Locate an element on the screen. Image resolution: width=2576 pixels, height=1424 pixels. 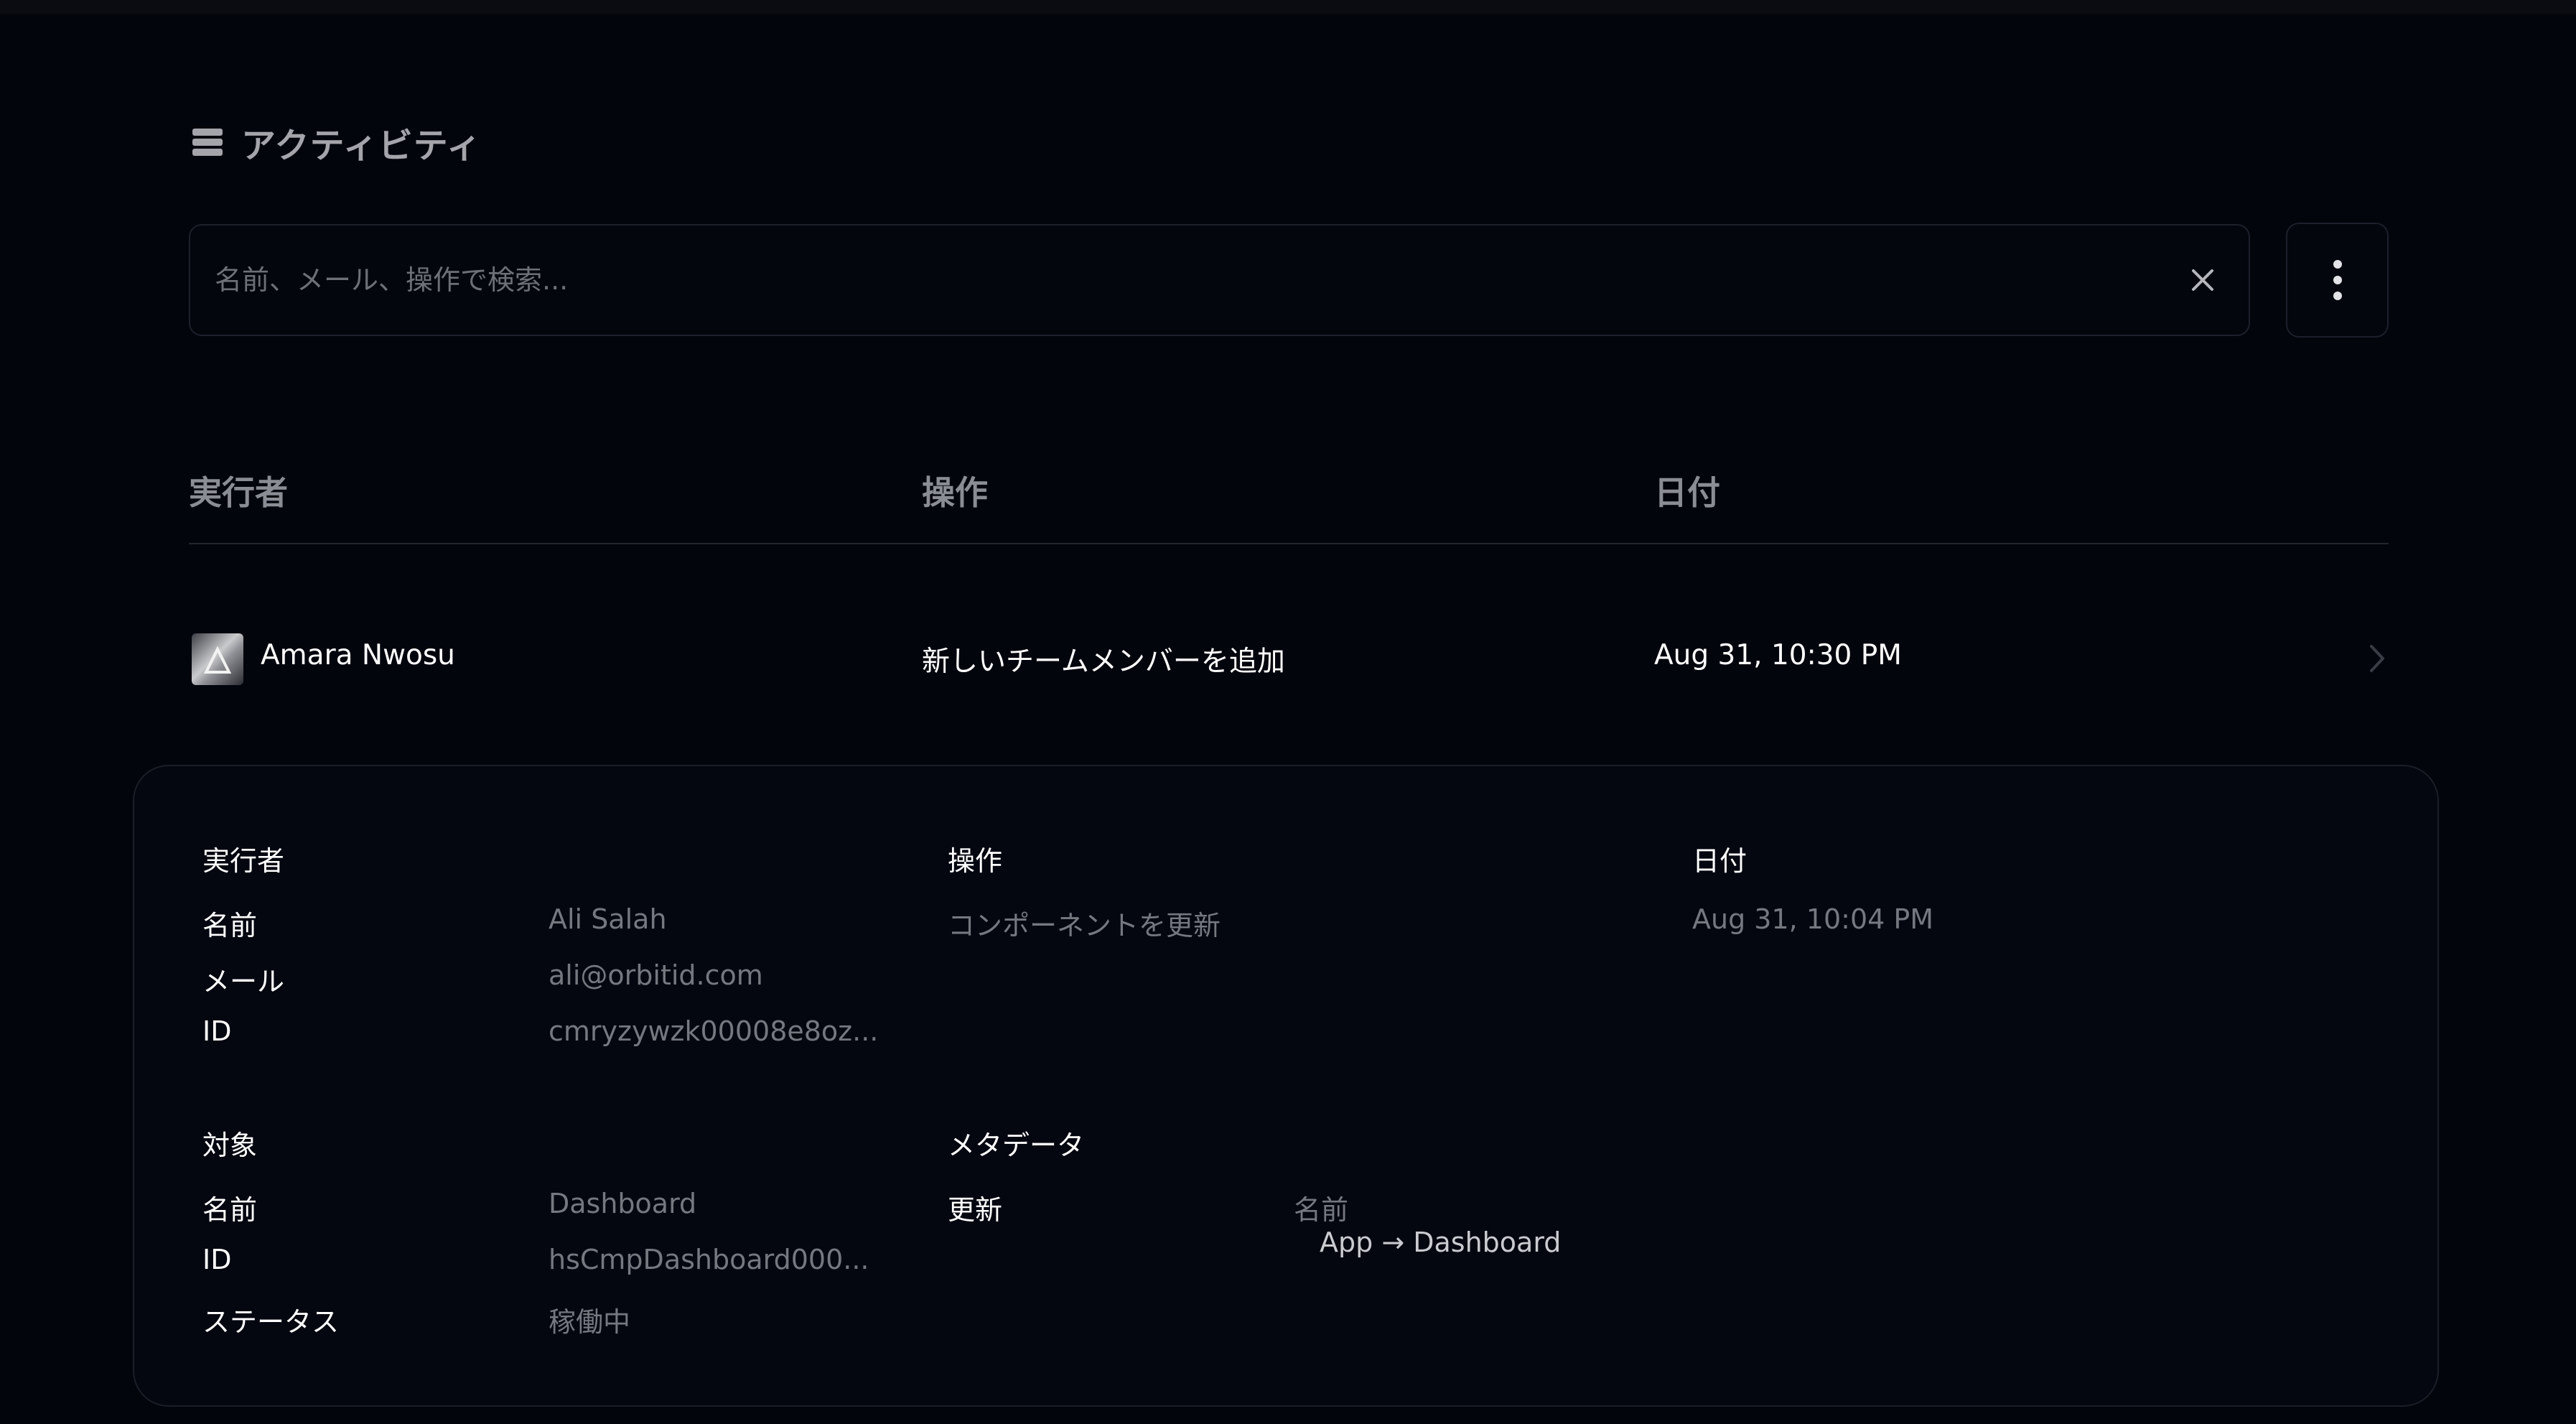
column-header-action: 操作 is located at coordinates (955, 490).